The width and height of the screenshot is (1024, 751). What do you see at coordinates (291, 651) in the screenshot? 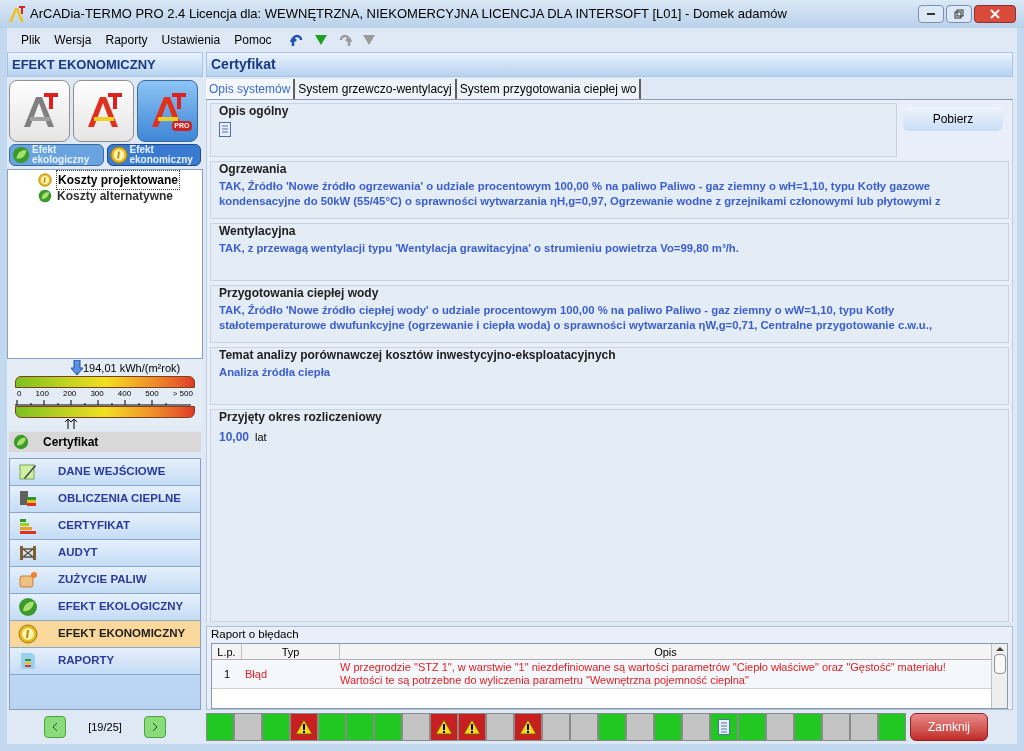
I see `column-header: Typ` at bounding box center [291, 651].